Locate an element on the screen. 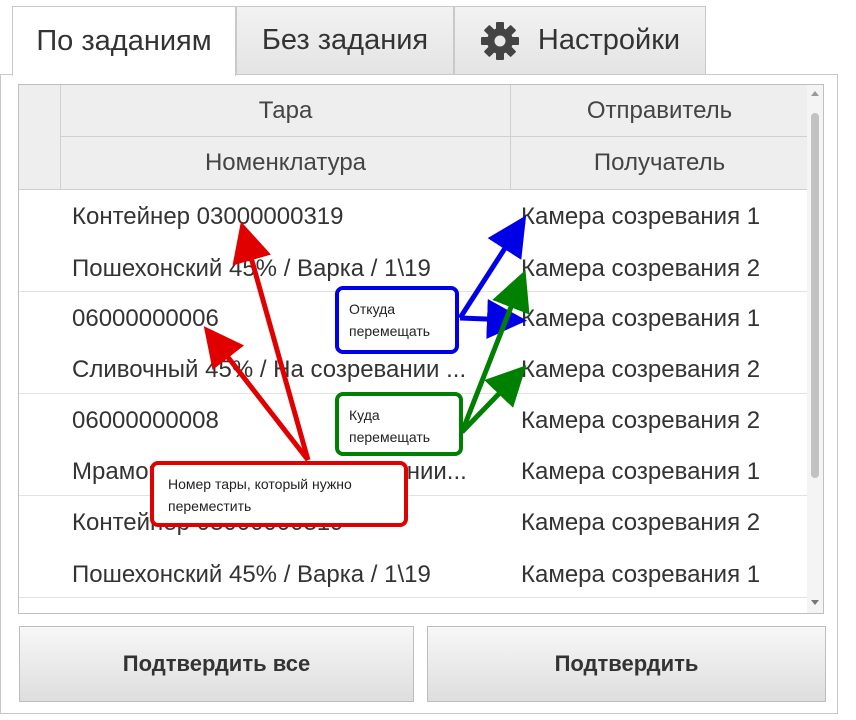 This screenshot has width=856, height=720. callout-container-number: Номер тары, который нужно переместить is located at coordinates (279, 494).